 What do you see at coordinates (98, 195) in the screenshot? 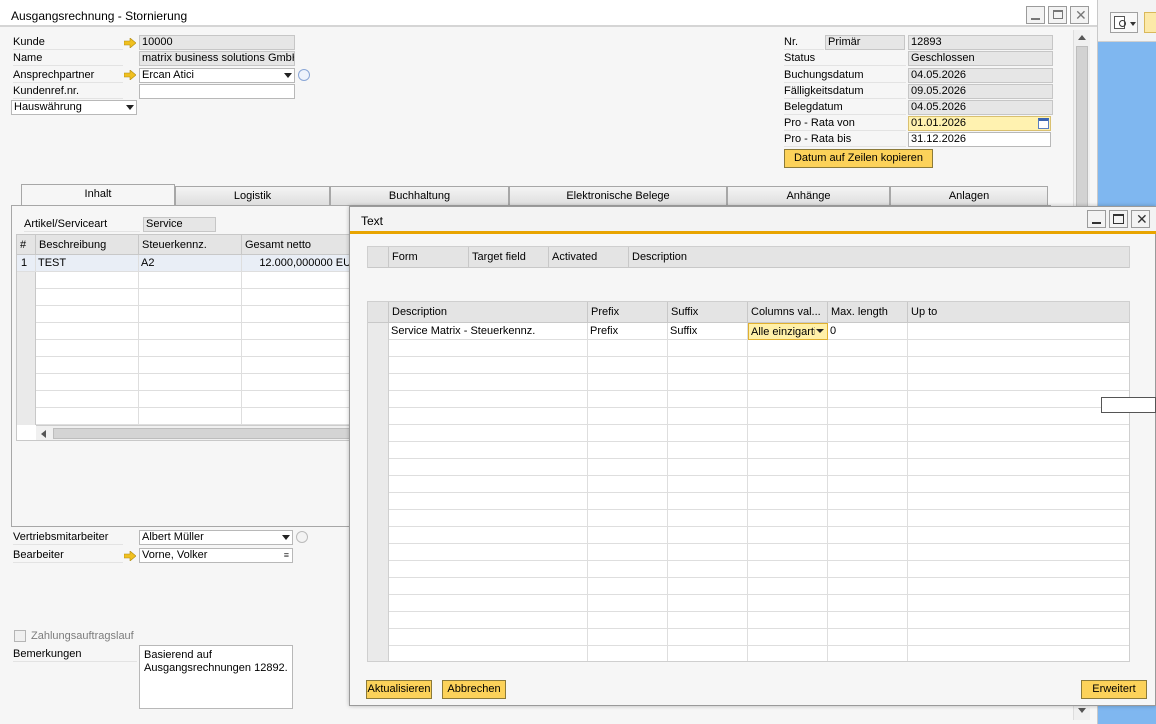
I see `tab-inhalt: Inhalt` at bounding box center [98, 195].